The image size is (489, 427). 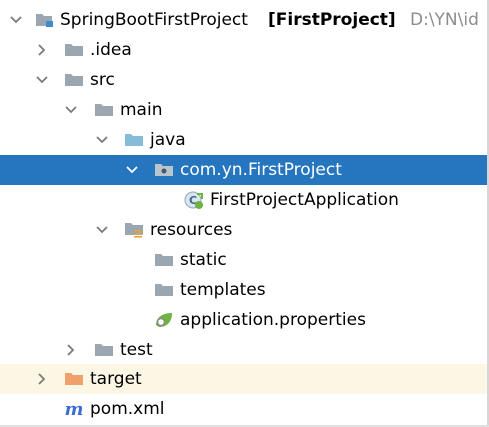 I want to click on folder-label: resources, so click(x=191, y=230).